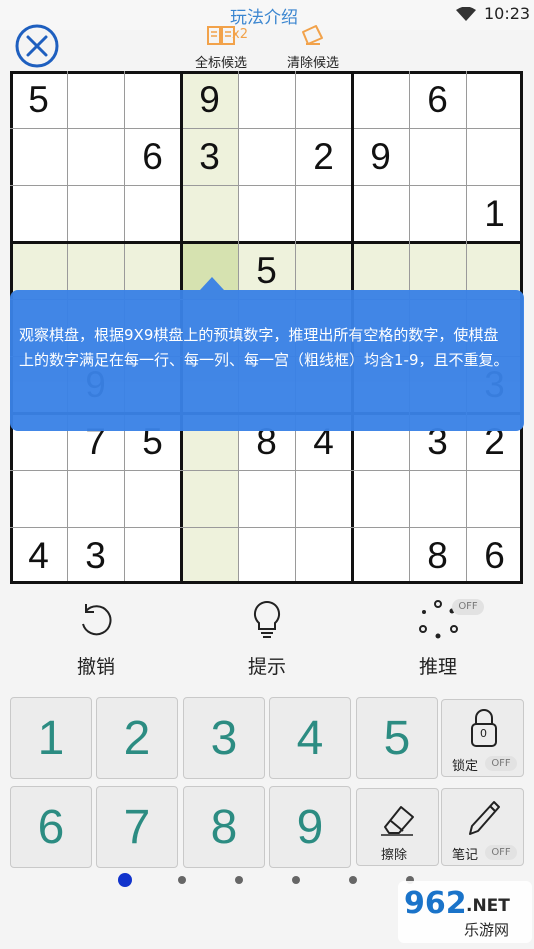 This screenshot has height=949, width=534. I want to click on lock-toggle: OFF, so click(501, 763).